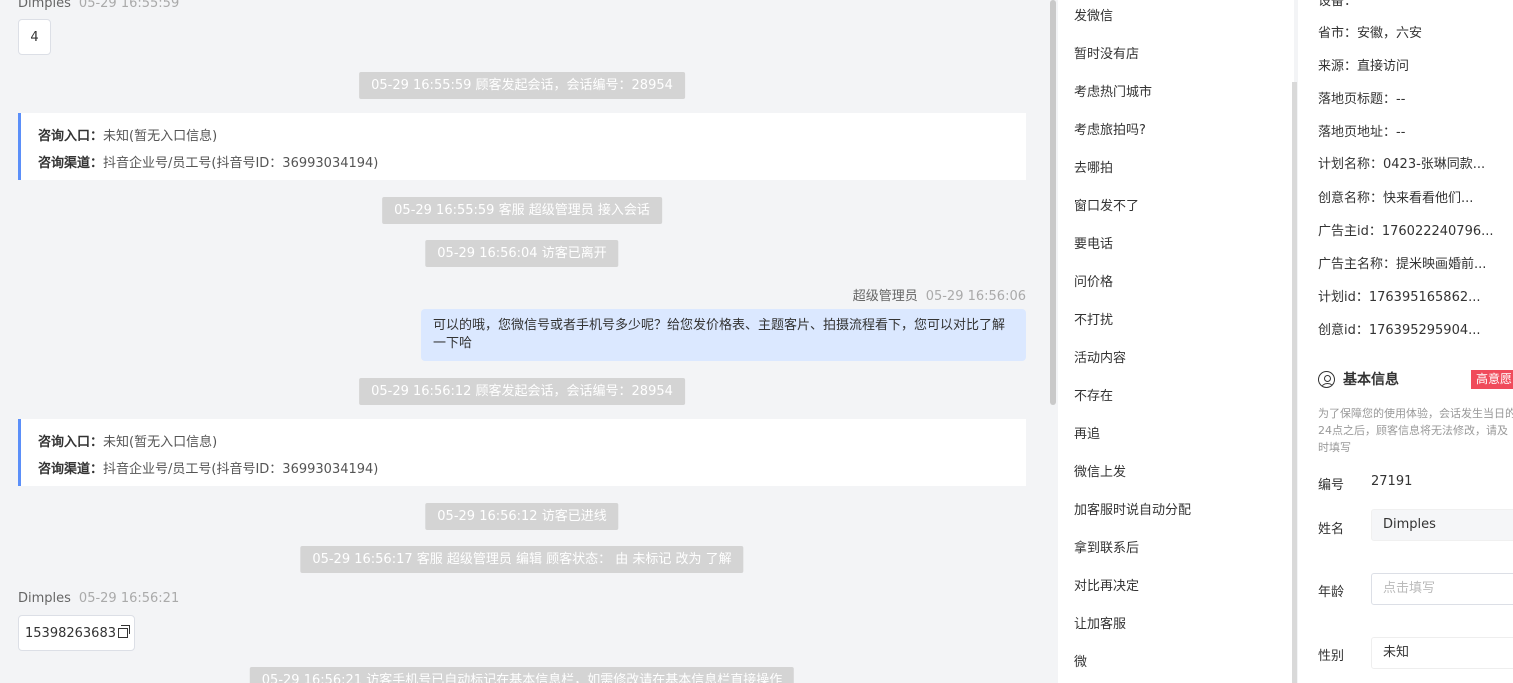 Image resolution: width=1513 pixels, height=683 pixels. What do you see at coordinates (1132, 508) in the screenshot?
I see `quick-reply-item: 加客服时说自动分配` at bounding box center [1132, 508].